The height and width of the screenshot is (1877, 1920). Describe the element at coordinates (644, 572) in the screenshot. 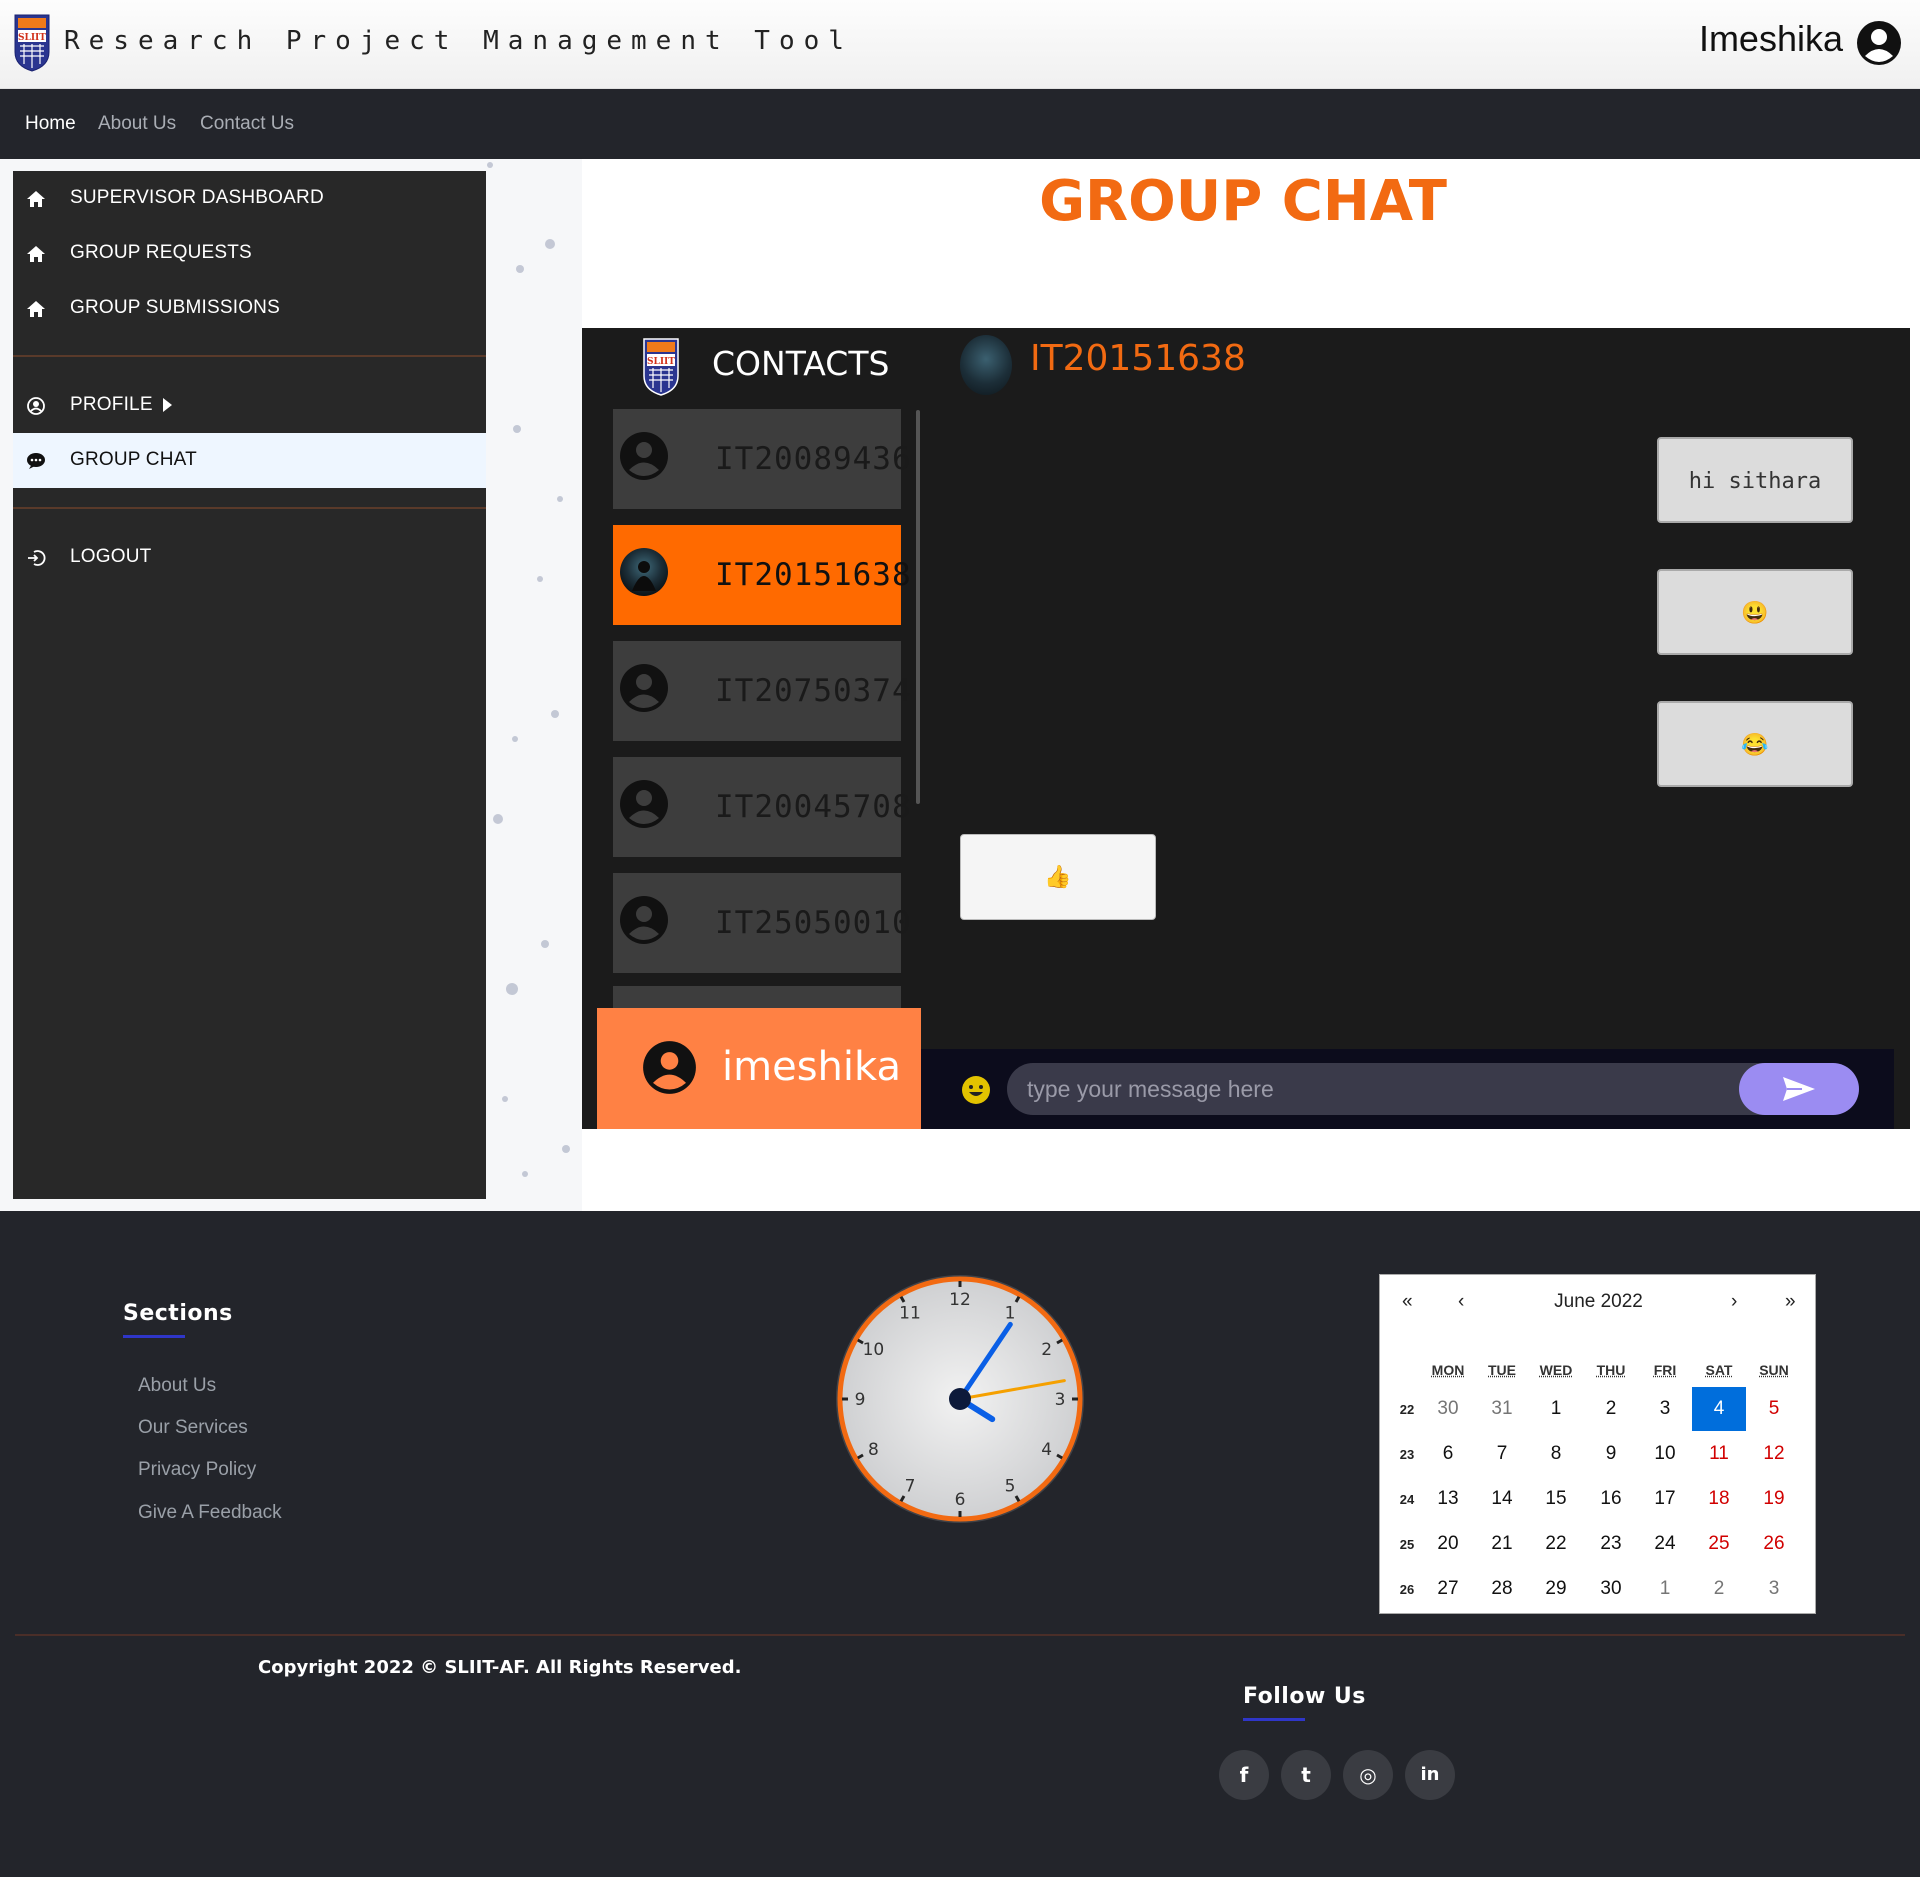

I see `contact-photo-avatar` at that location.